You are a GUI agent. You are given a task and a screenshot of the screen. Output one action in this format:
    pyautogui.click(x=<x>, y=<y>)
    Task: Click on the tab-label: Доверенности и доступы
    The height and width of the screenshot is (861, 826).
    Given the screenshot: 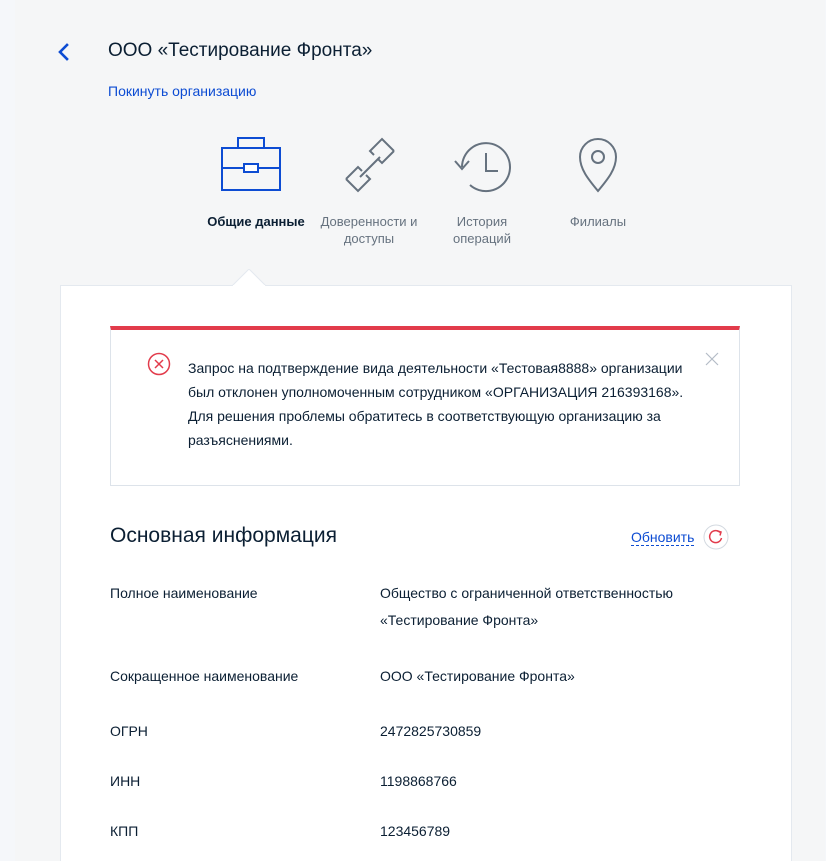 What is the action you would take?
    pyautogui.click(x=369, y=230)
    